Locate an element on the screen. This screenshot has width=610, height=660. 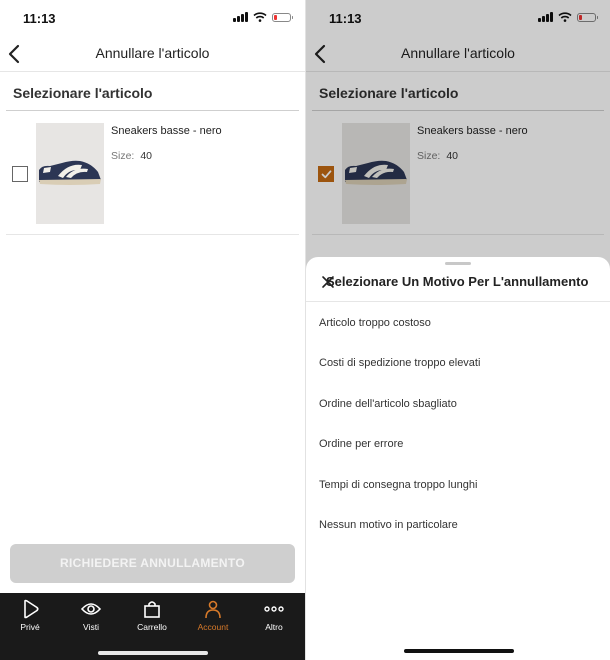
request-cancellation-button: RICHIEDERE ANNULLAMENTO is located at coordinates (152, 563).